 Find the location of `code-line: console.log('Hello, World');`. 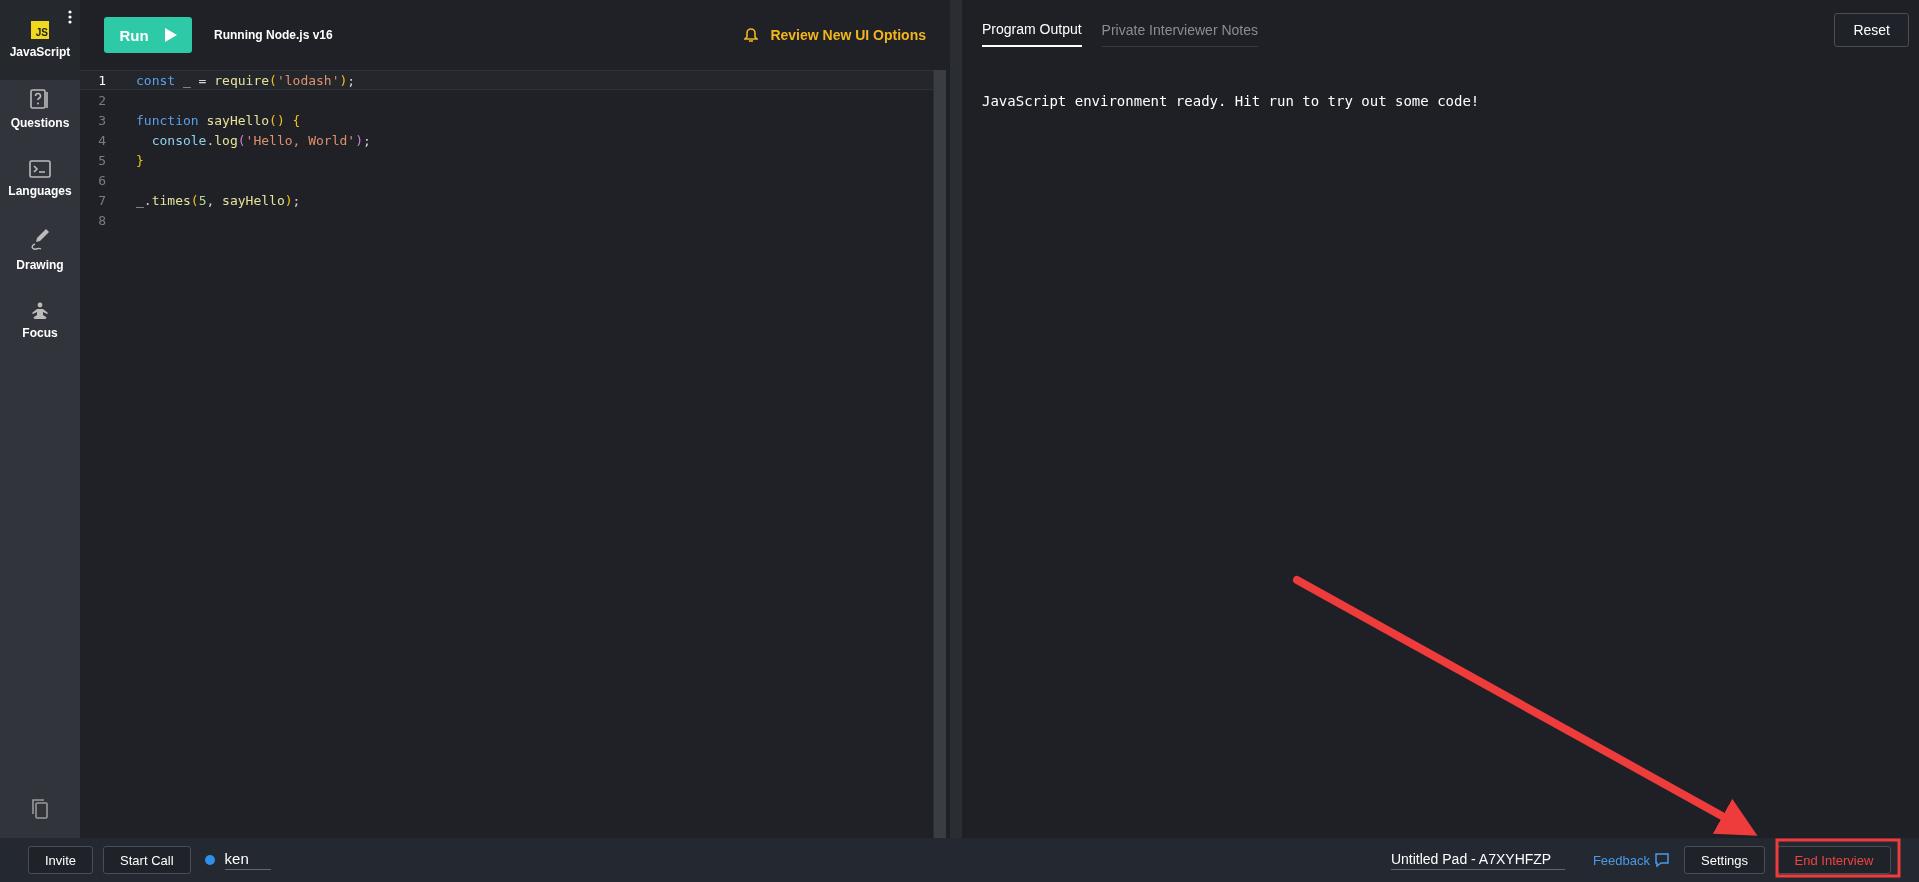

code-line: console.log('Hello, World'); is located at coordinates (260, 140).